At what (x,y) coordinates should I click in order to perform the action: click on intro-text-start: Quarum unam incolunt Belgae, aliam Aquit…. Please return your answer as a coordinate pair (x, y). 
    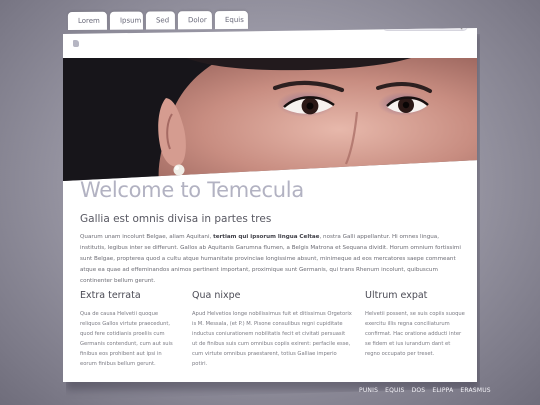
    Looking at the image, I should click on (147, 237).